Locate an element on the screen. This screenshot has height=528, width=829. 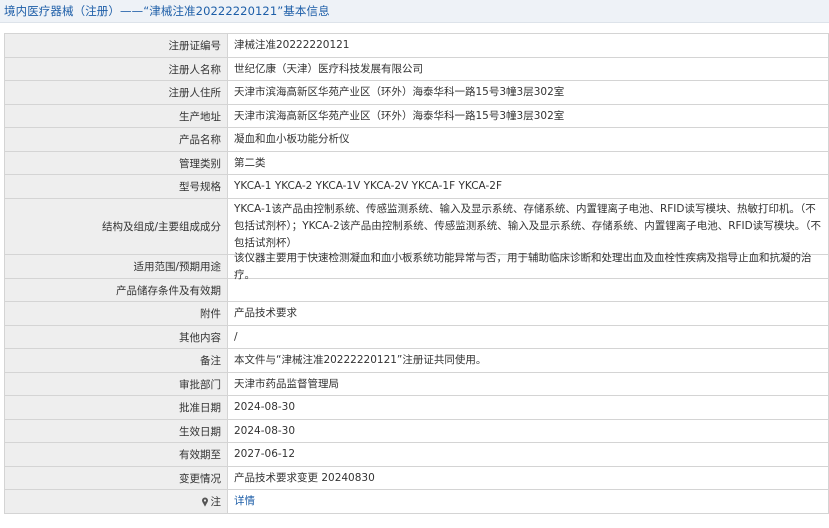
row-label: 附件 is located at coordinates (116, 313).